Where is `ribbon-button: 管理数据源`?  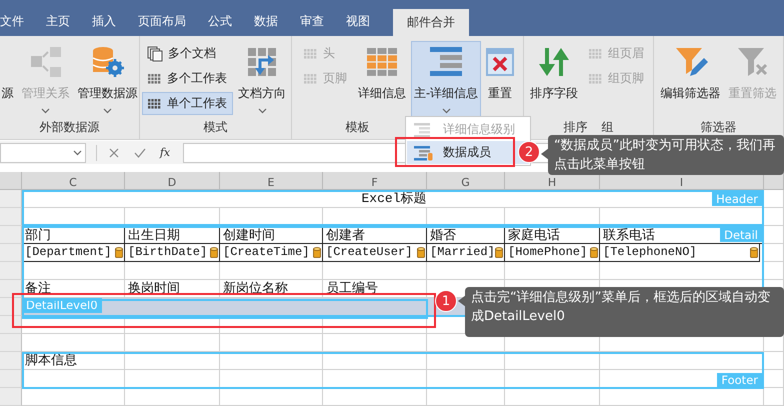
ribbon-button: 管理数据源 is located at coordinates (107, 80).